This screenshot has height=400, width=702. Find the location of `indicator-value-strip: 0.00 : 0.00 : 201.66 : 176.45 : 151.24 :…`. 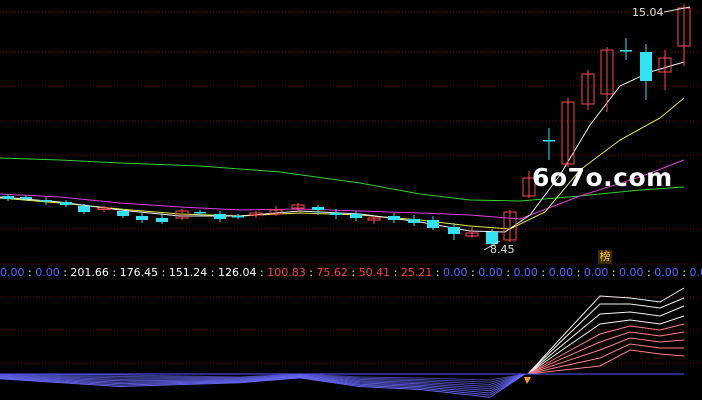

indicator-value-strip: 0.00 : 0.00 : 201.66 : 176.45 : 151.24 :… is located at coordinates (351, 273).